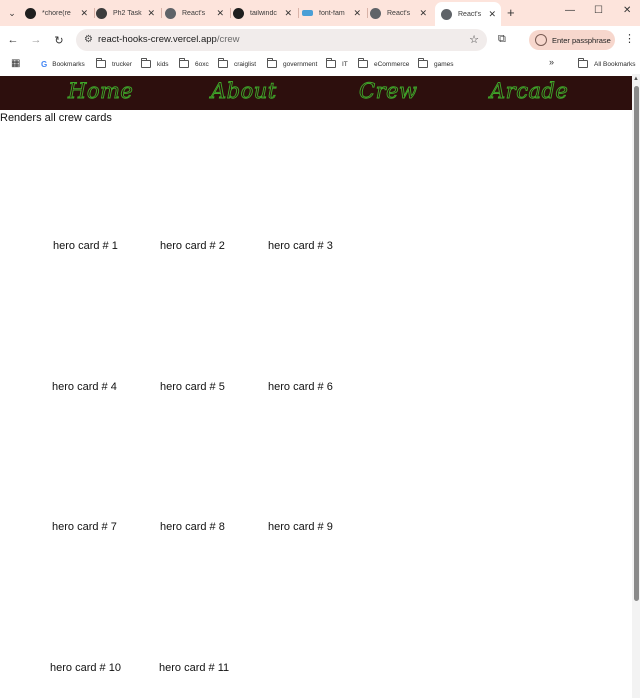 The height and width of the screenshot is (698, 640). I want to click on url-host: react-hooks-crew.vercel.app, so click(157, 39).